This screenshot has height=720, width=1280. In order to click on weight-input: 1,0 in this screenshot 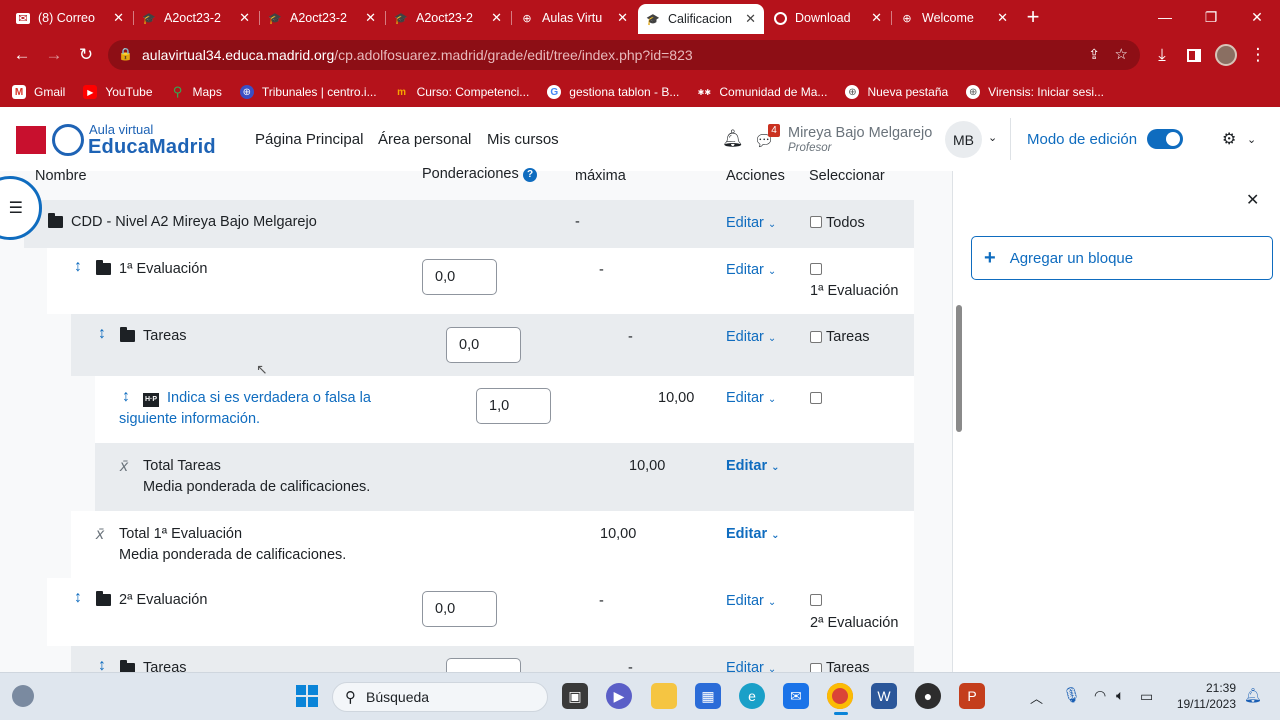, I will do `click(513, 406)`.